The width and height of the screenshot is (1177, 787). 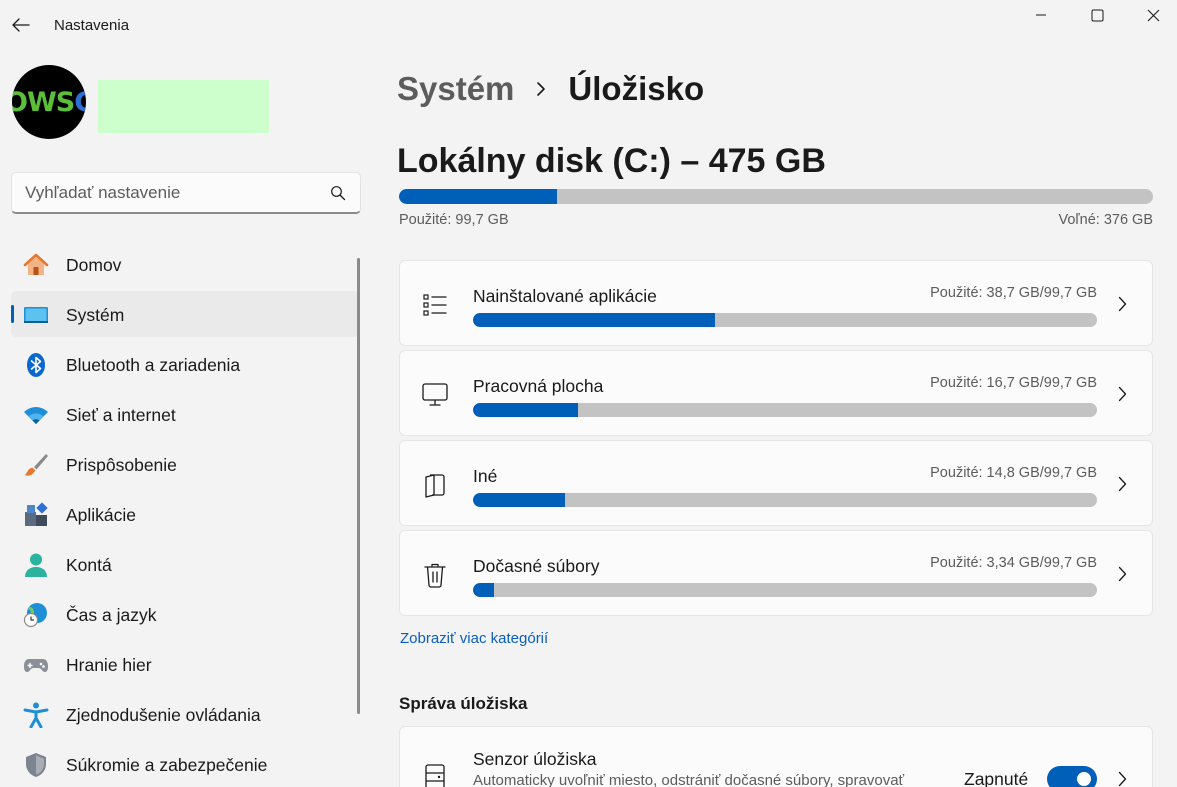 I want to click on home-icon, so click(x=36, y=265).